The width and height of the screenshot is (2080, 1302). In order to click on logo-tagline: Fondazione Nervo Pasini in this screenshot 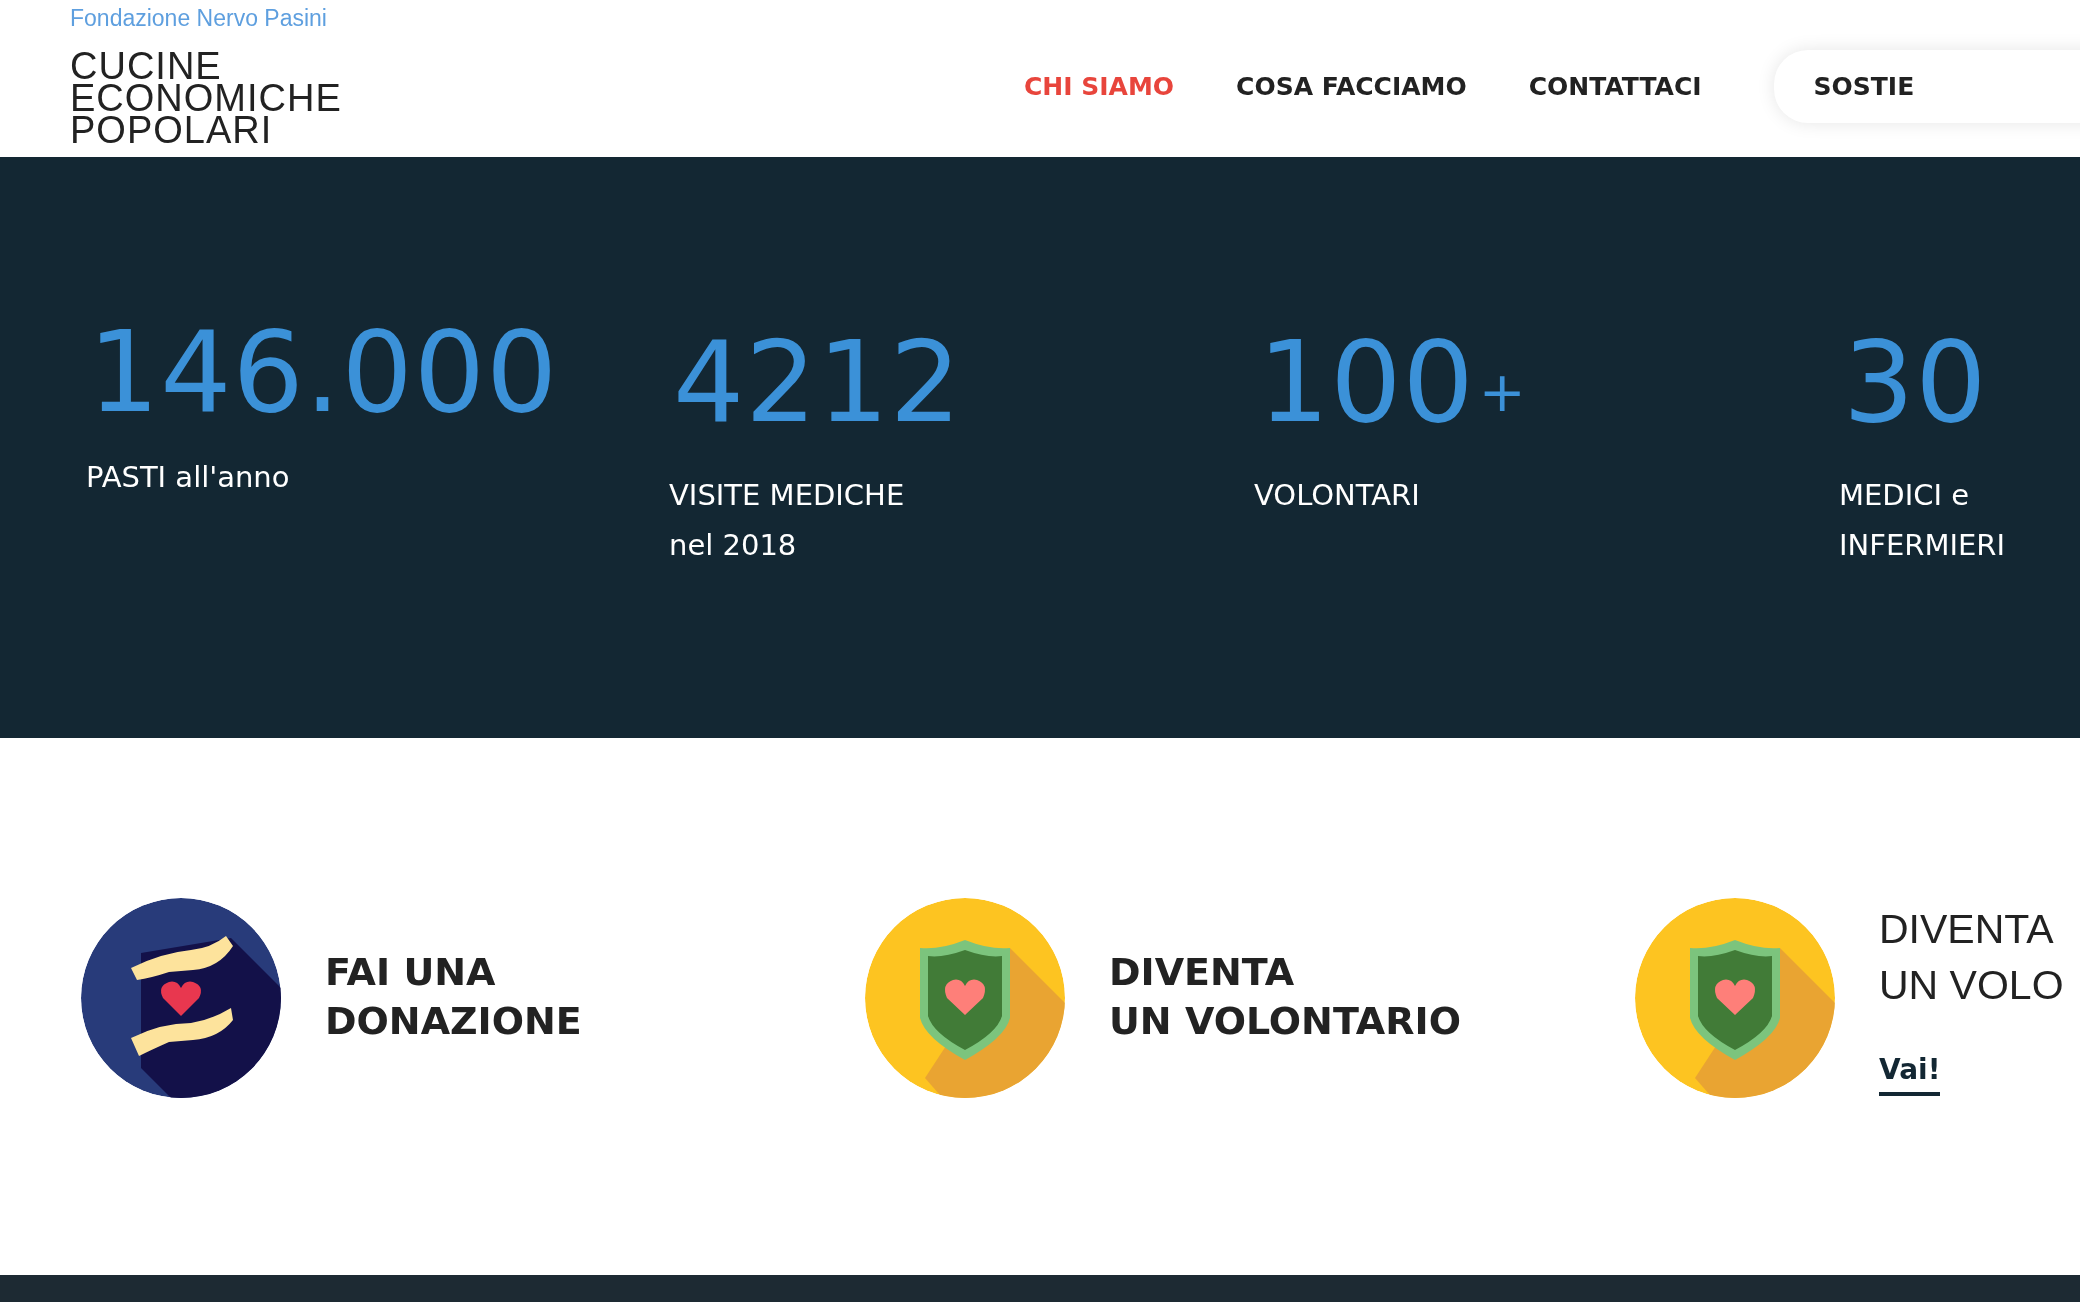, I will do `click(199, 18)`.